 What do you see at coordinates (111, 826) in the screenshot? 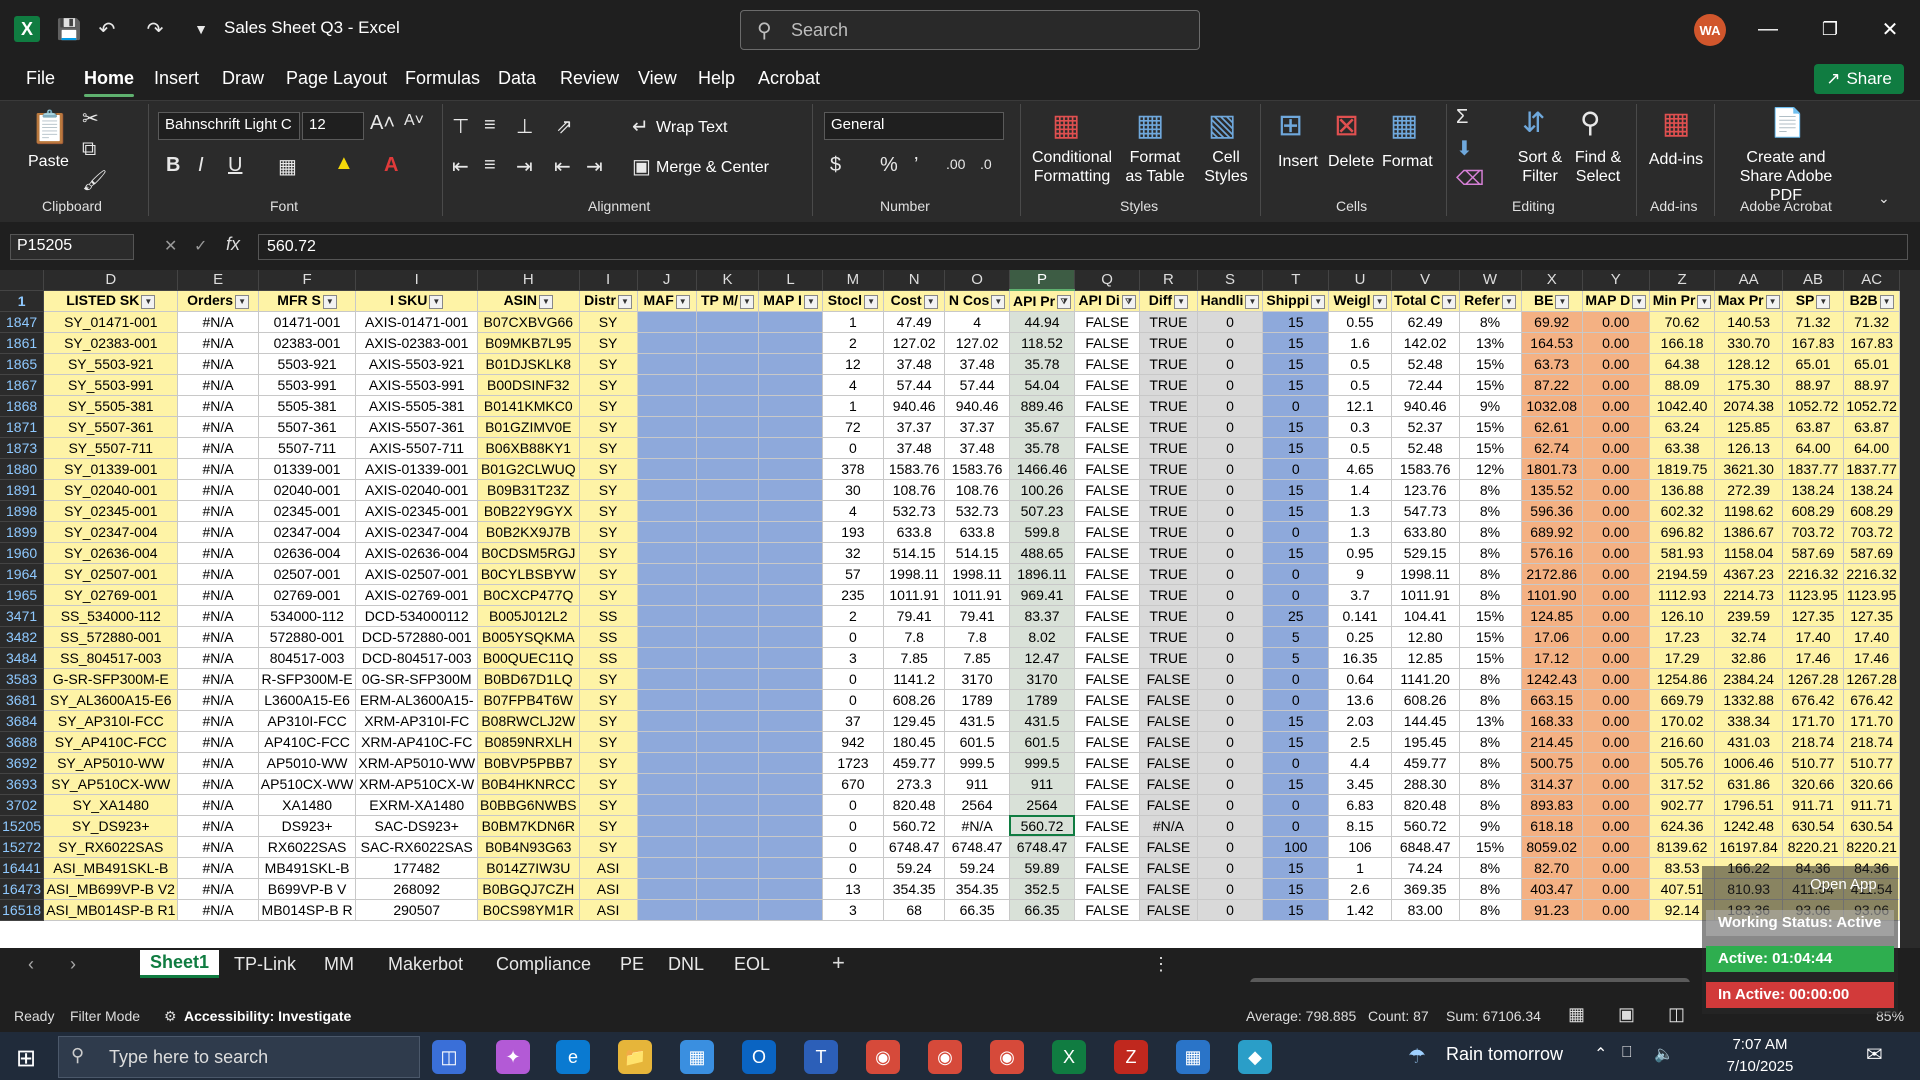
I see `table-cell: SY_DS923+` at bounding box center [111, 826].